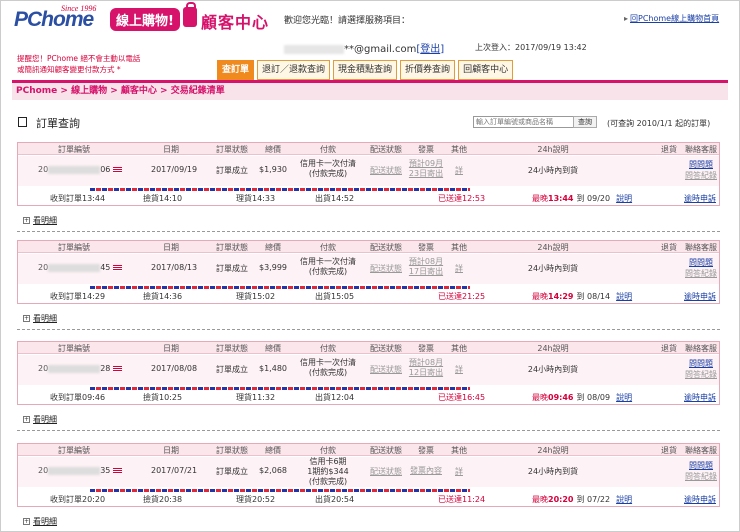 The height and width of the screenshot is (532, 740). What do you see at coordinates (256, 499) in the screenshot?
I see `progress-sorted: 理貨20:52` at bounding box center [256, 499].